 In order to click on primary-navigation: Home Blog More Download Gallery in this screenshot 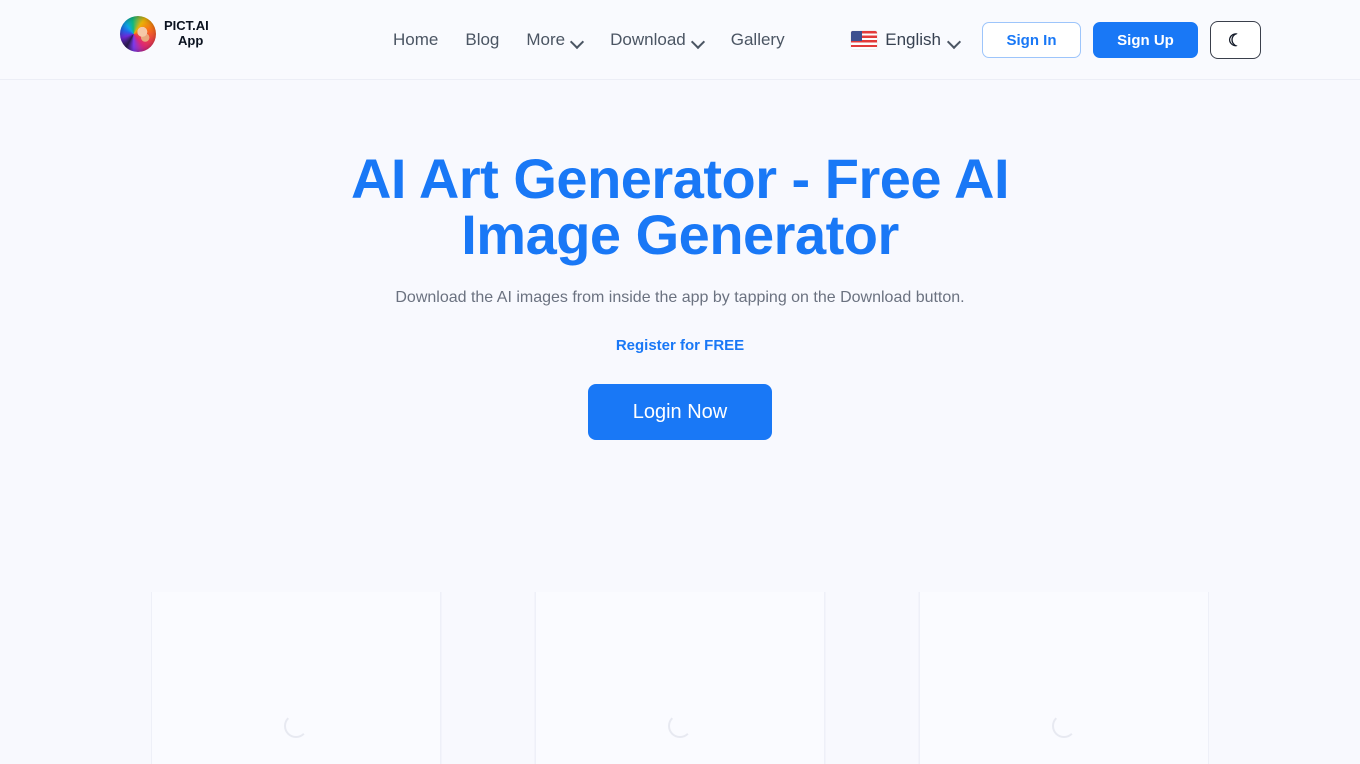, I will do `click(589, 40)`.